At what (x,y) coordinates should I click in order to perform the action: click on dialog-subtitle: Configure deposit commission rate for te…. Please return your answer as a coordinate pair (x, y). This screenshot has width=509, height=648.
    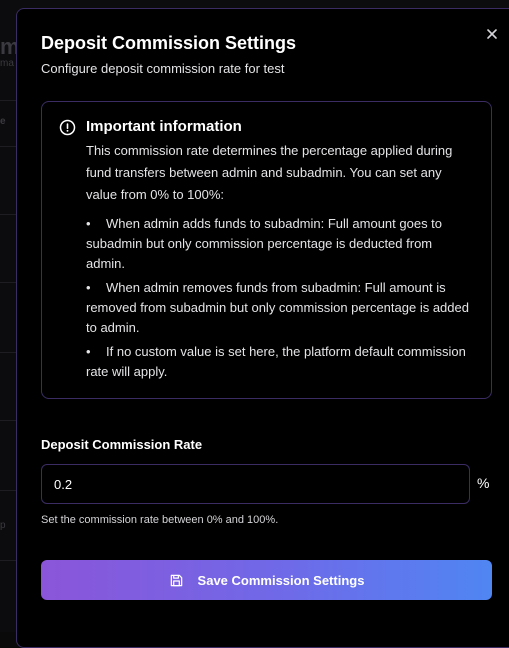
    Looking at the image, I should click on (163, 68).